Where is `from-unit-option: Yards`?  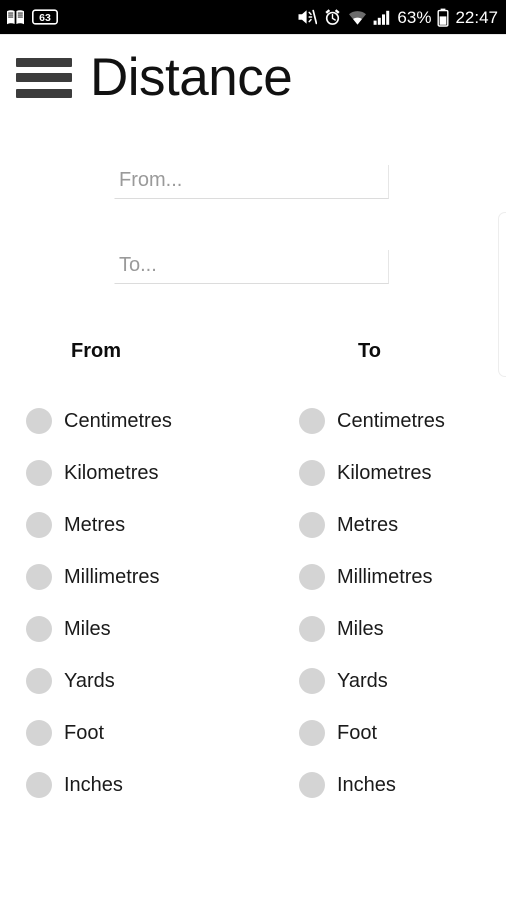
from-unit-option: Yards is located at coordinates (99, 681).